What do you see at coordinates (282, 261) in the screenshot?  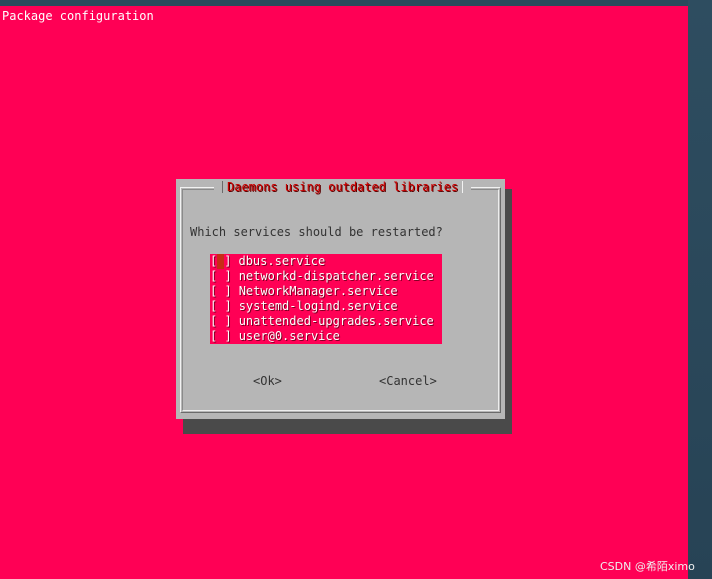 I see `service-label: dbus.service` at bounding box center [282, 261].